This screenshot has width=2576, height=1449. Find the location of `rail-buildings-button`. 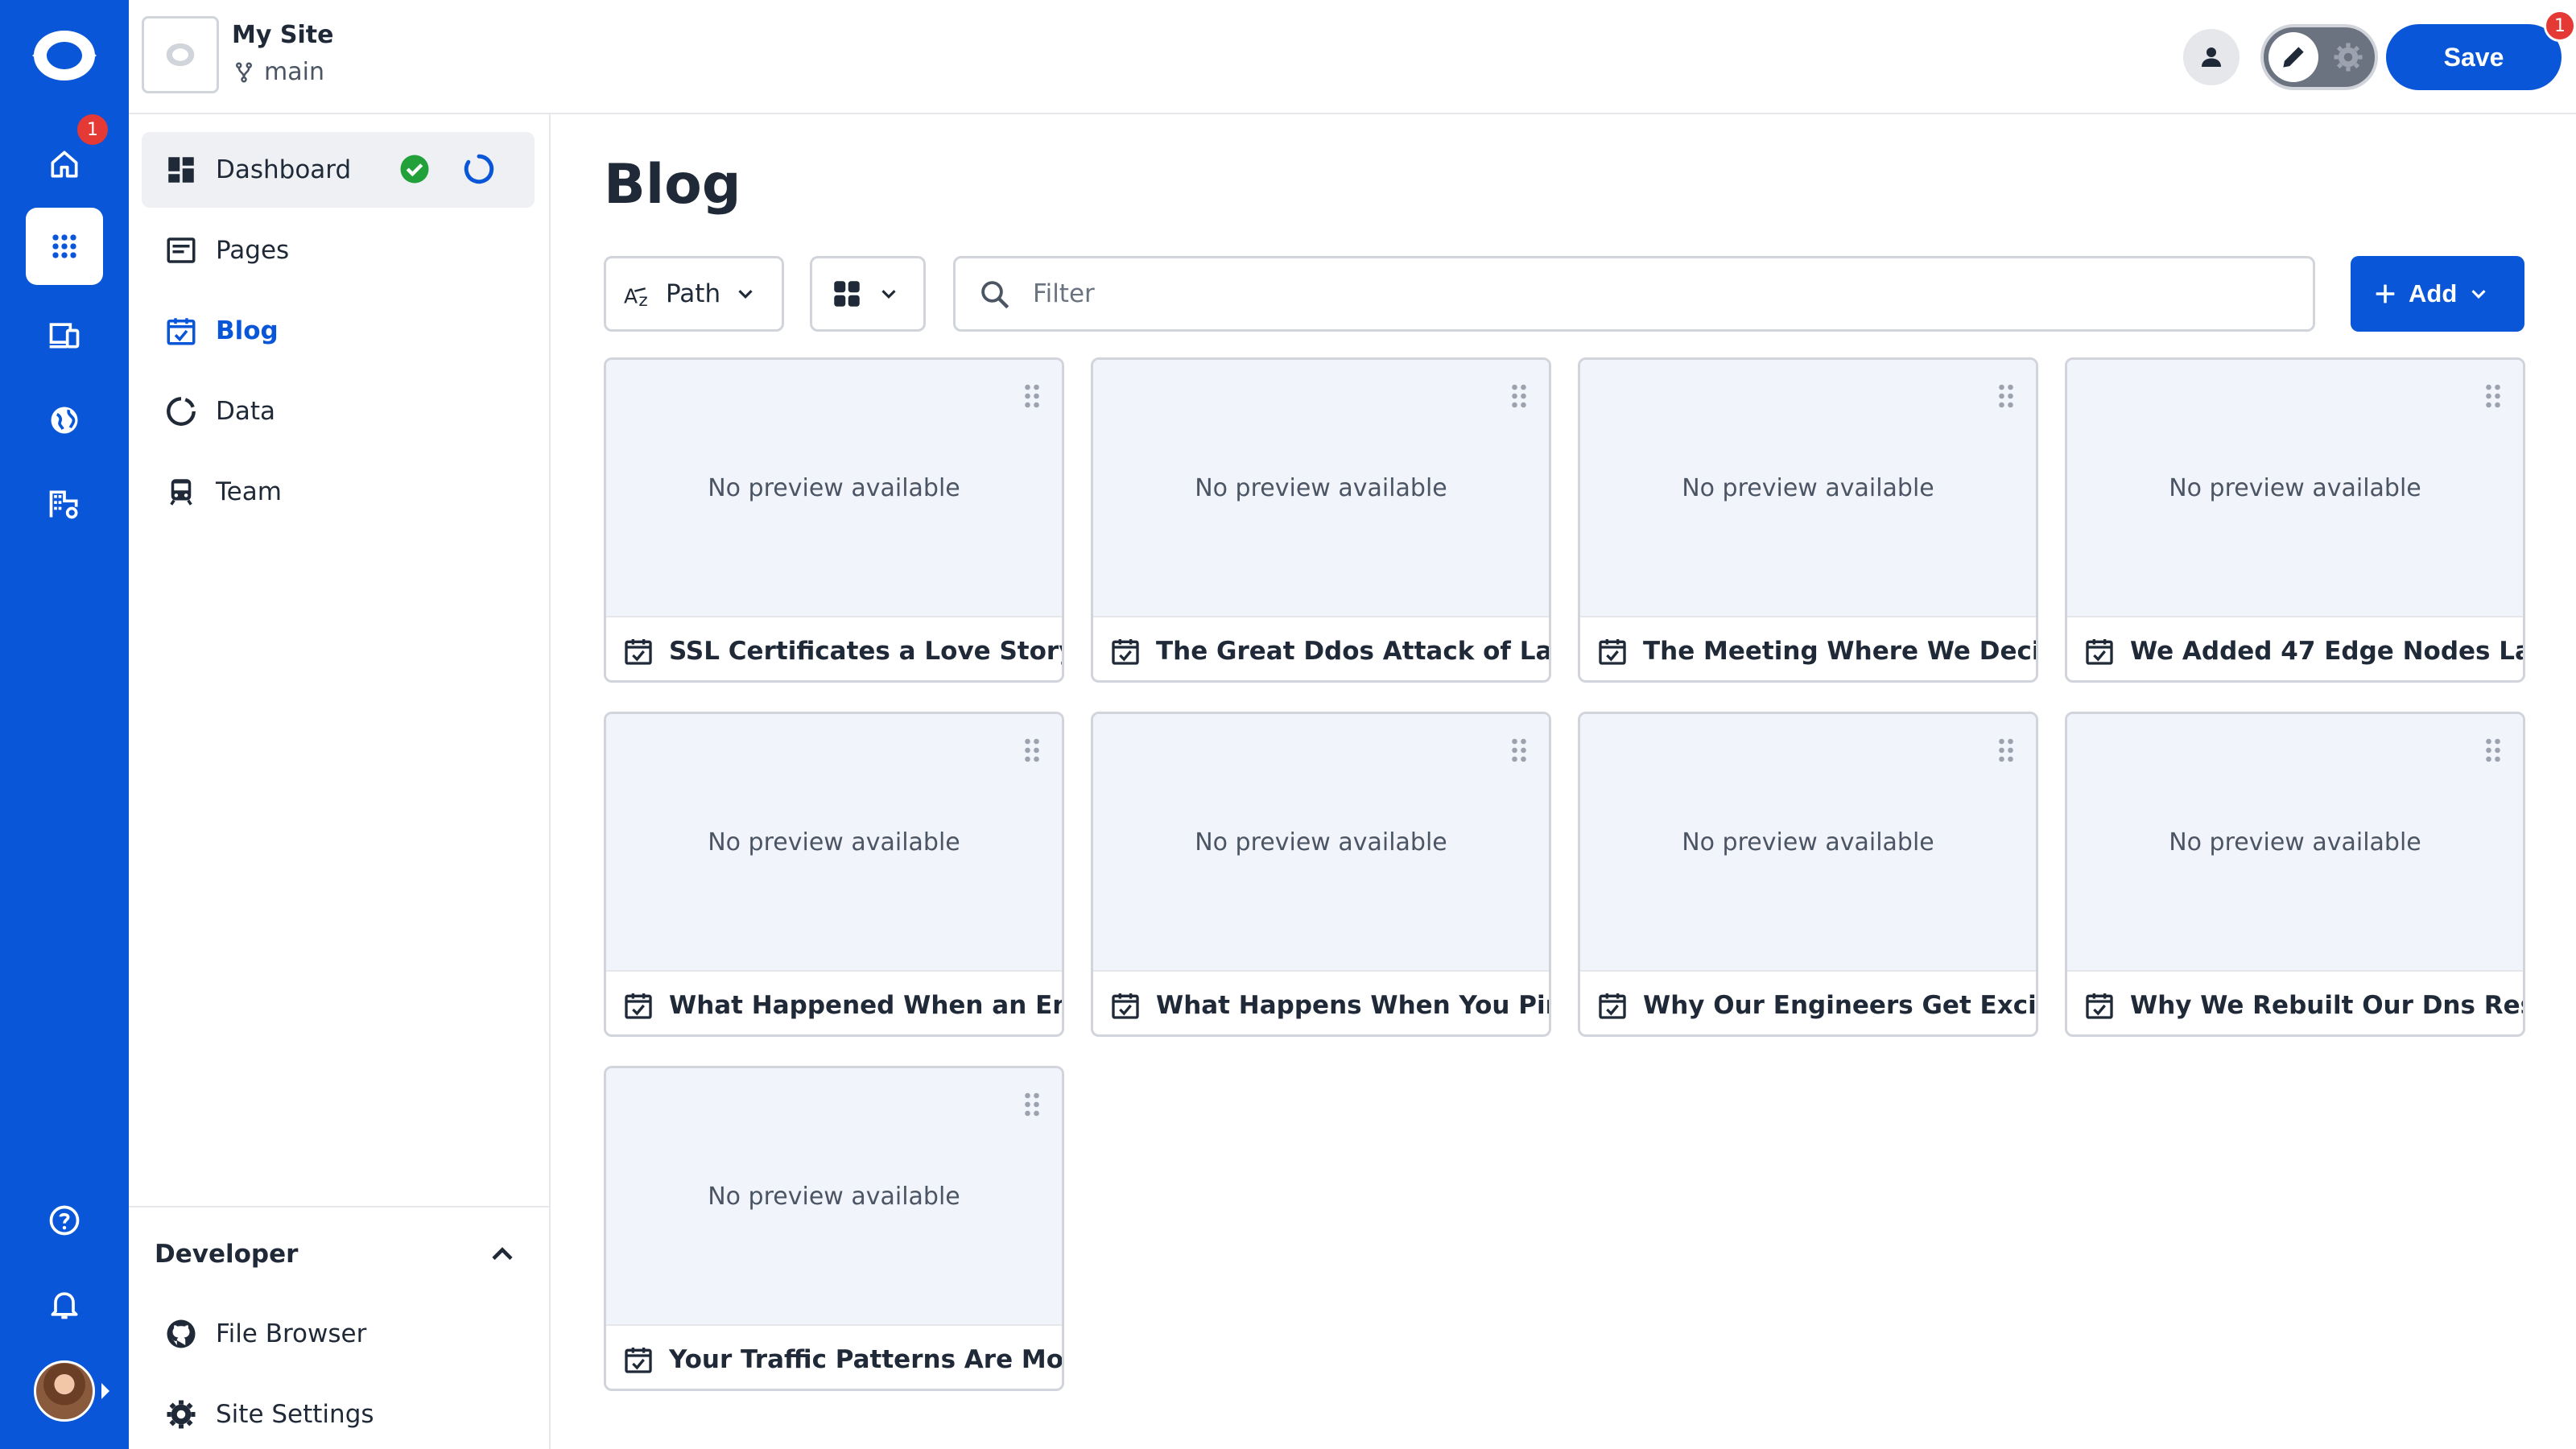

rail-buildings-button is located at coordinates (64, 504).